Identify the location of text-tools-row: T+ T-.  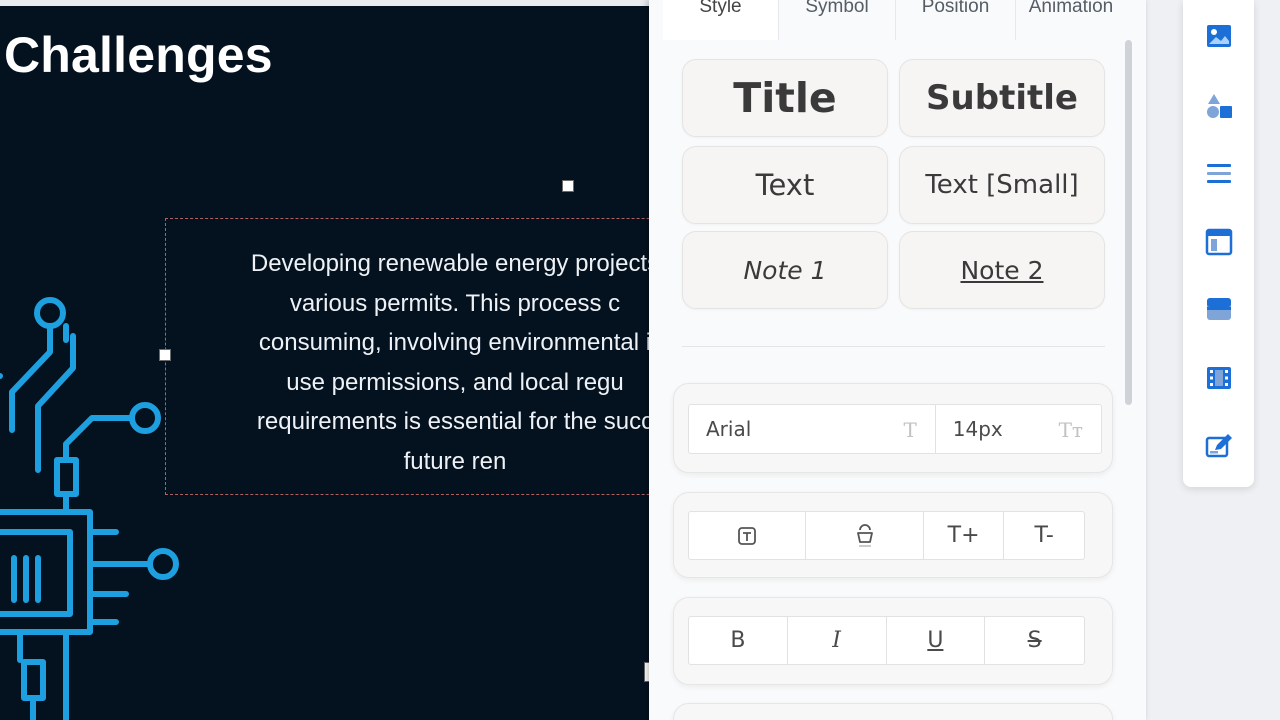
(886, 535).